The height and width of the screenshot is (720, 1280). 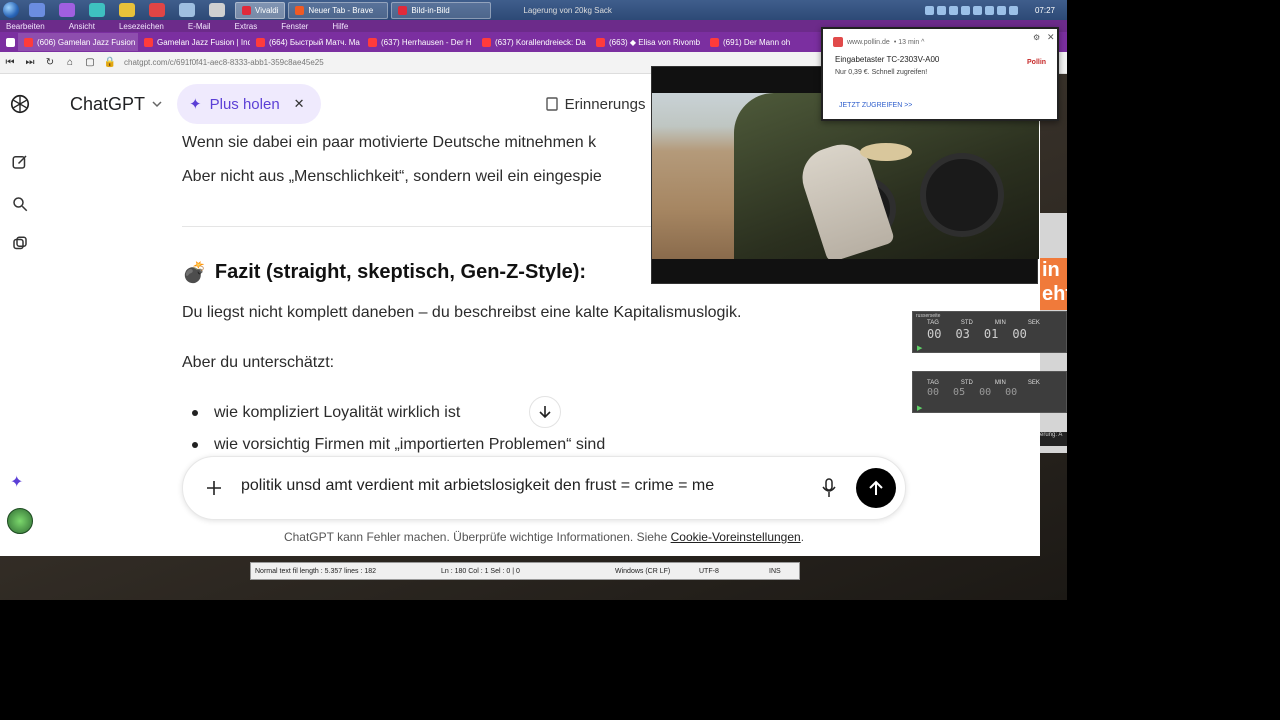 What do you see at coordinates (214, 488) in the screenshot?
I see `add-attachment-button` at bounding box center [214, 488].